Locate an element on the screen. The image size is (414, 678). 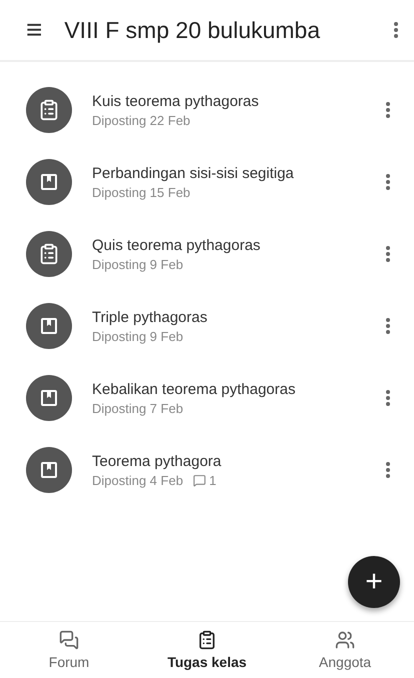
people-icon is located at coordinates (345, 640).